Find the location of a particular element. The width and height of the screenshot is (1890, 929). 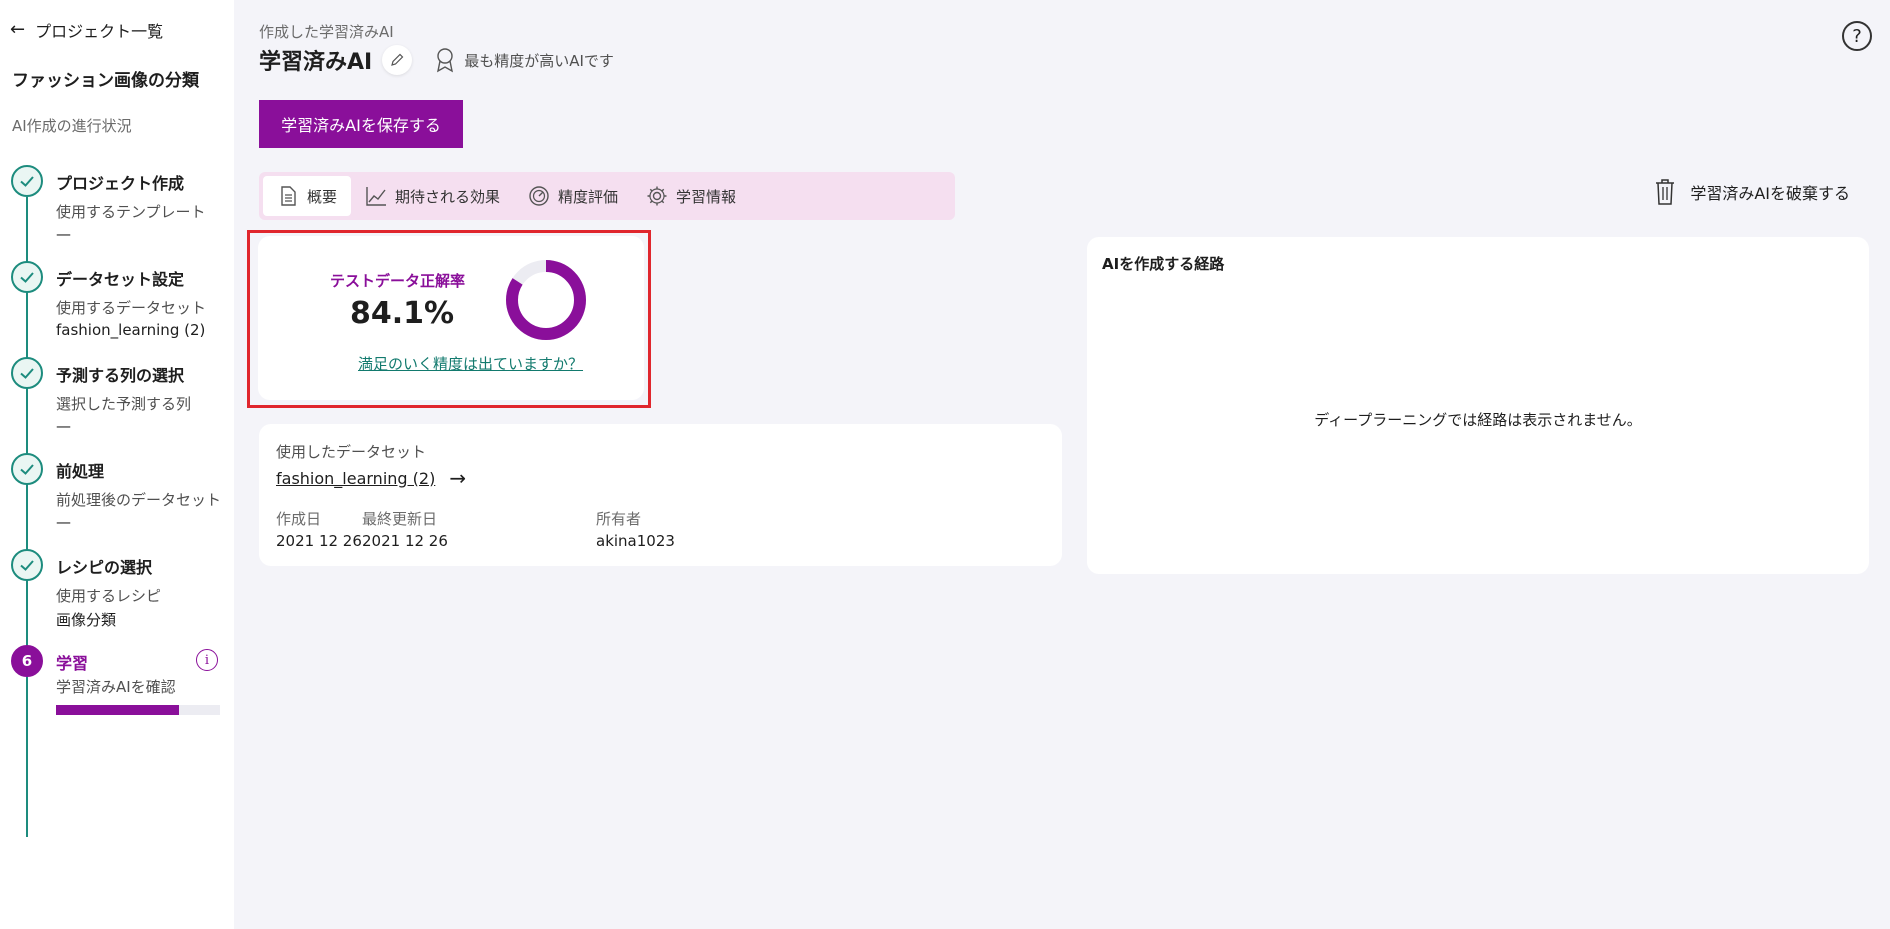

info-icon: i is located at coordinates (207, 660).